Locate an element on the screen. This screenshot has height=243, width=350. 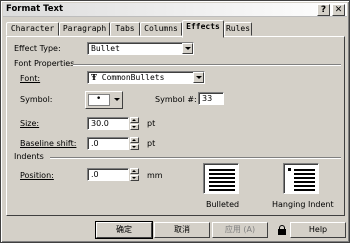
bulleted-label: Bulleted is located at coordinates (223, 204).